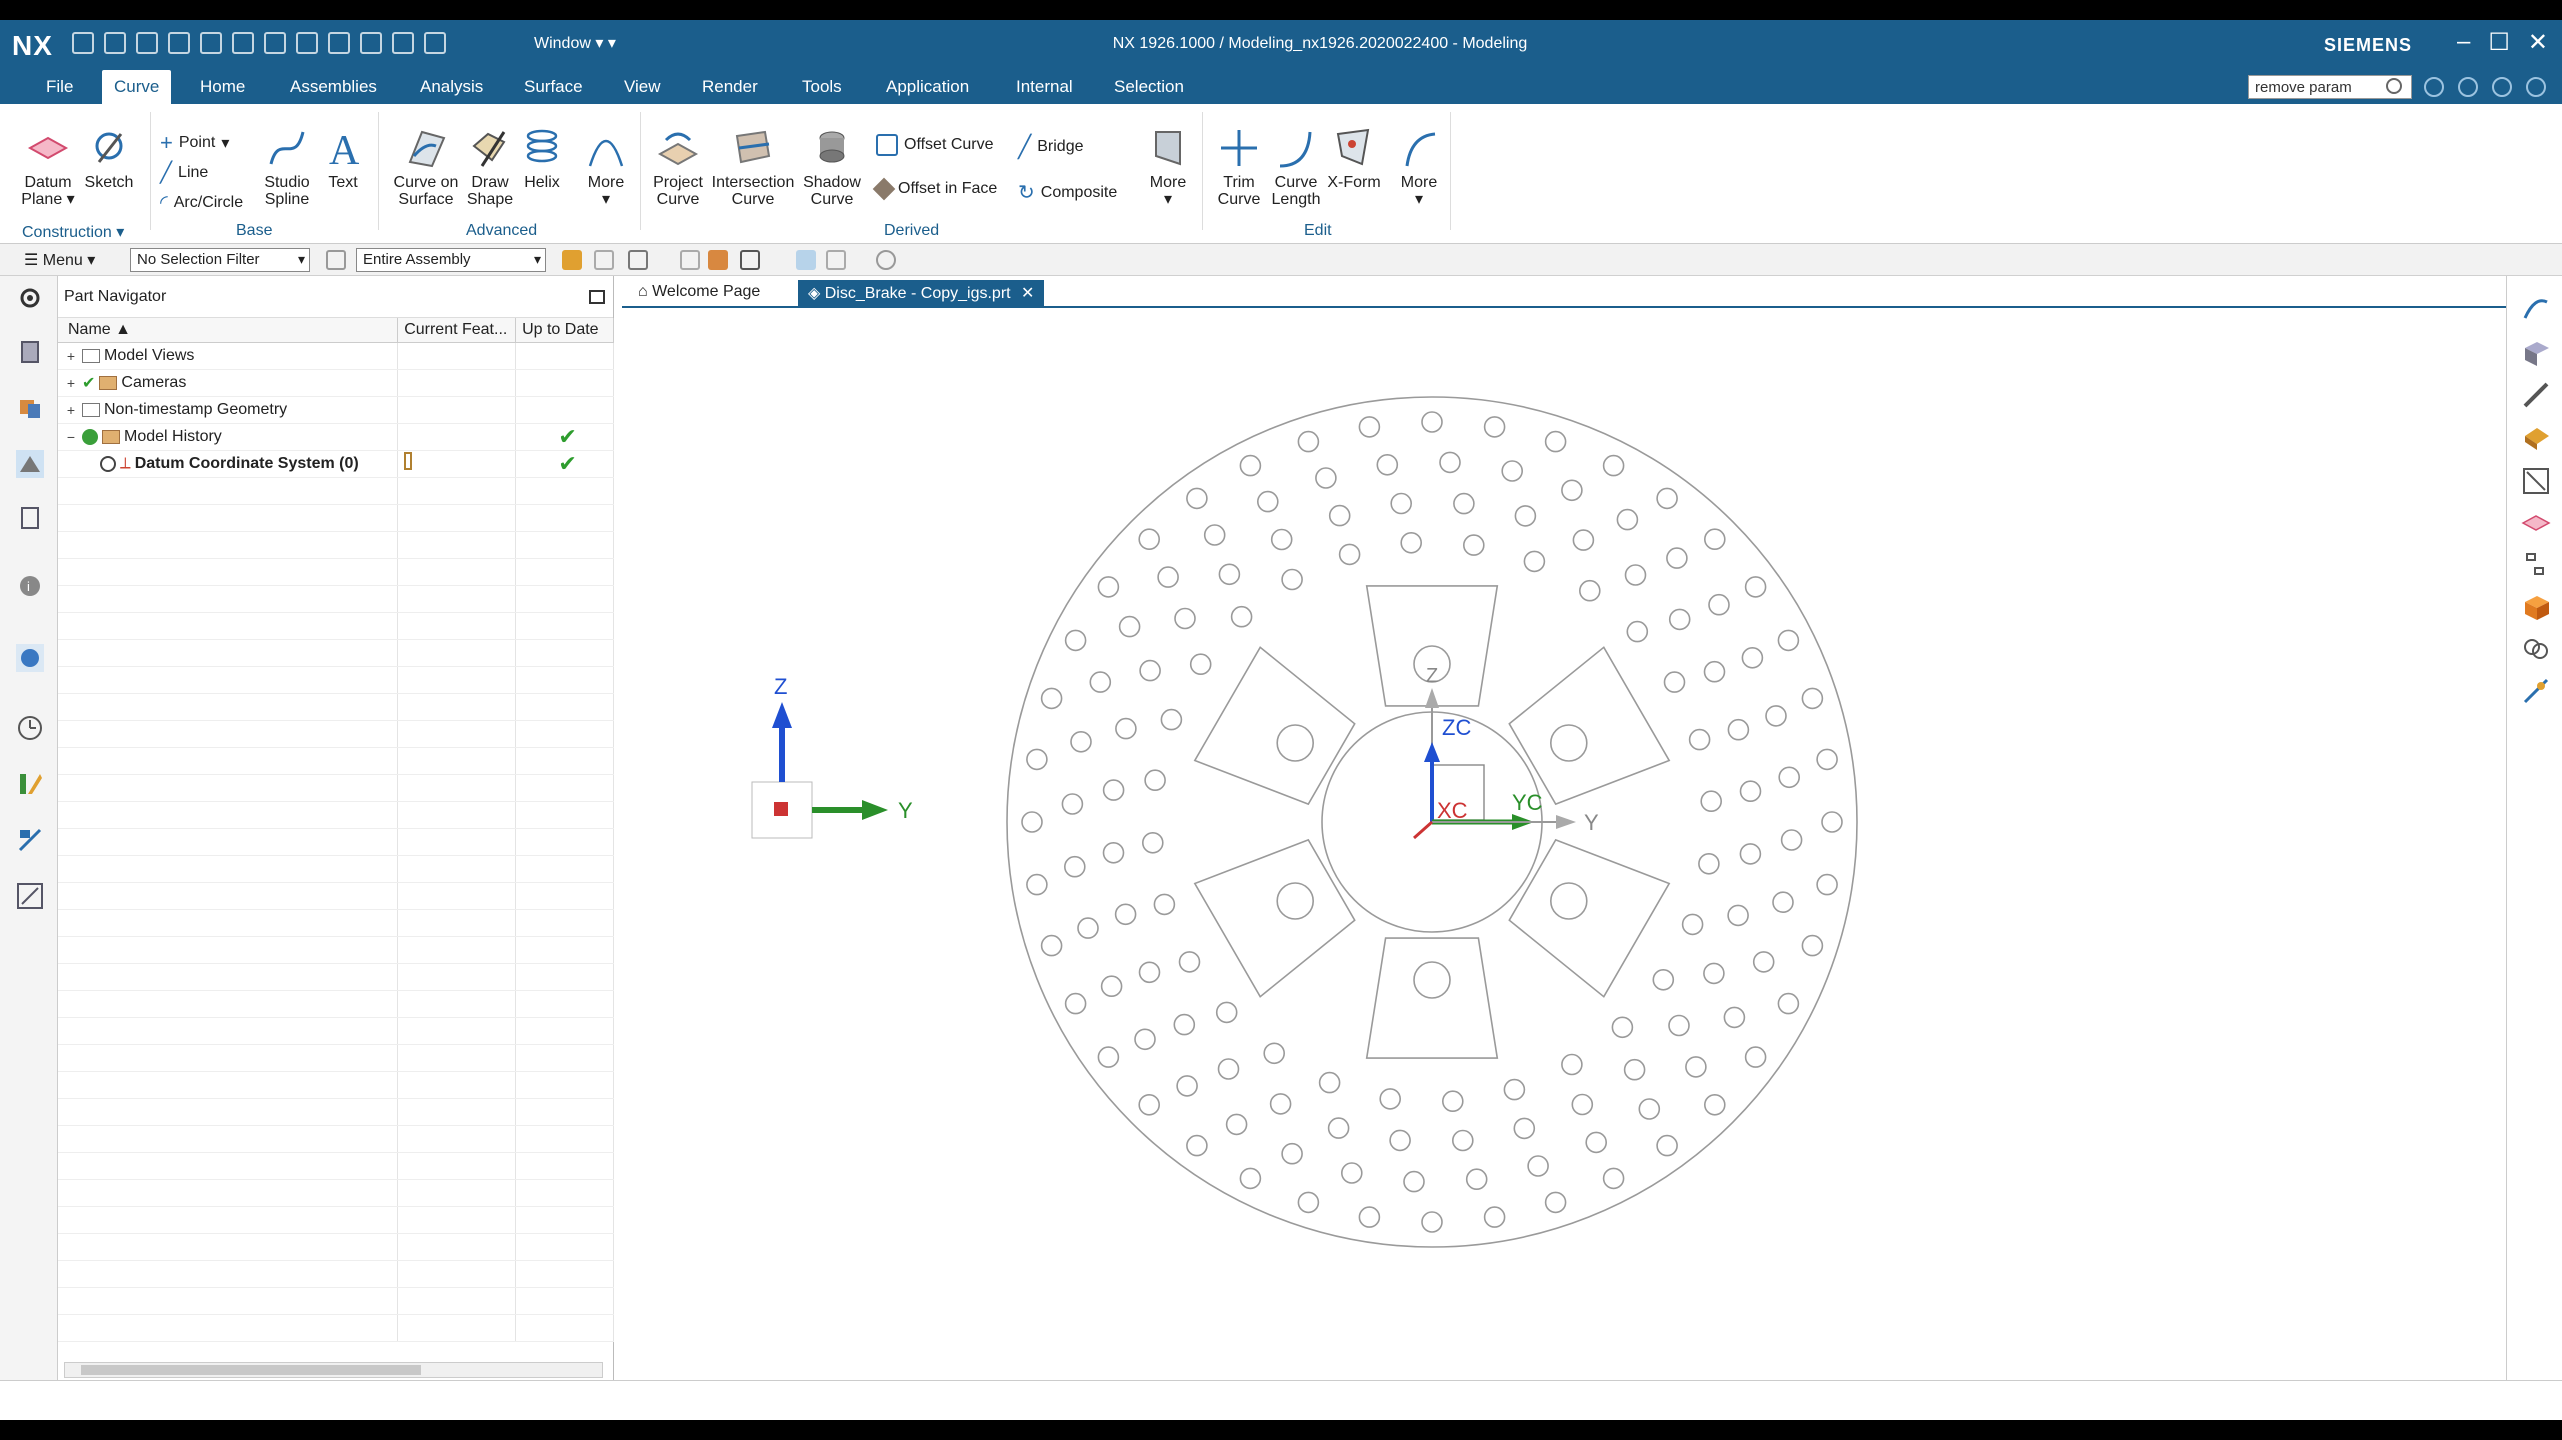  Describe the element at coordinates (220, 260) in the screenshot. I see `type-filter-dropdown: No Selection Filter` at that location.